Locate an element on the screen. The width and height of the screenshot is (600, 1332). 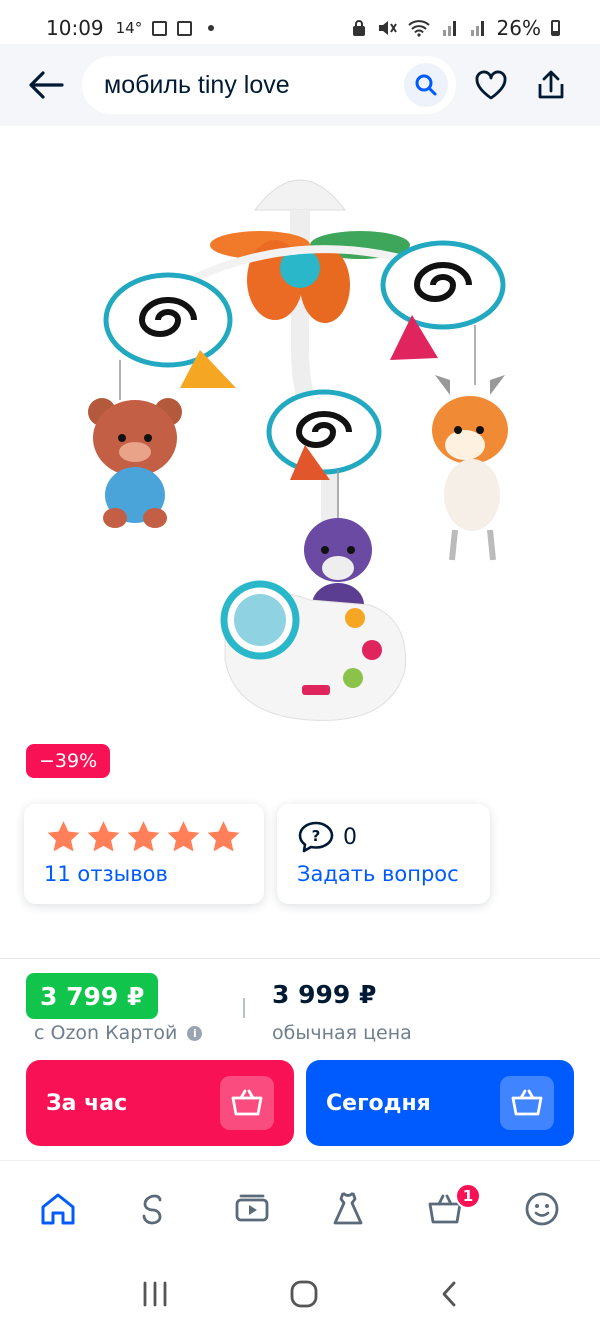
mute-icon is located at coordinates (387, 28).